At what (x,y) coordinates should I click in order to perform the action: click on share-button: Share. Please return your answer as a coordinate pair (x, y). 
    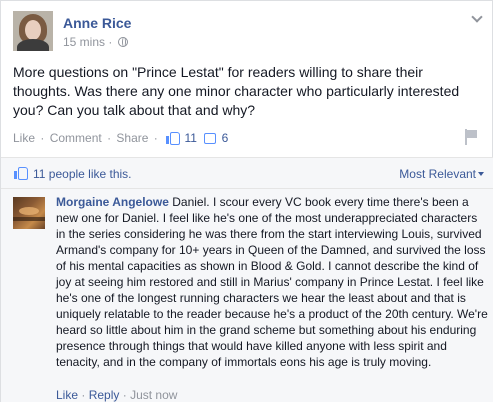
    Looking at the image, I should click on (132, 138).